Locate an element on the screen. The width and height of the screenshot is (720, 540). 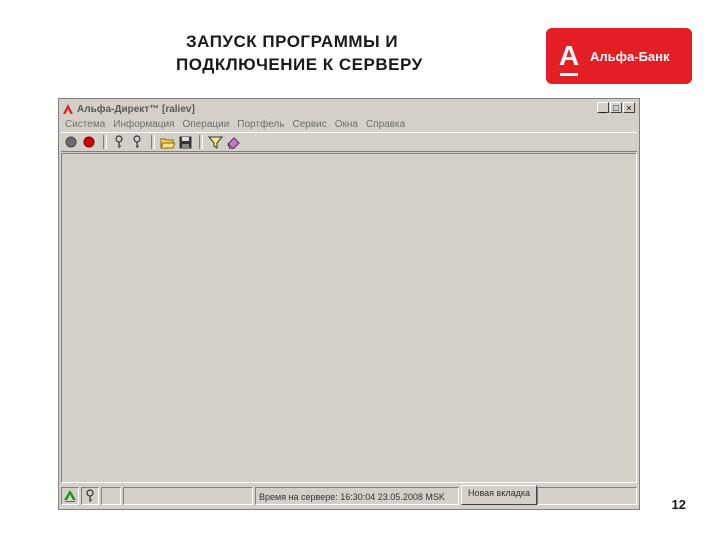
menu-item-help: Справка is located at coordinates (385, 124).